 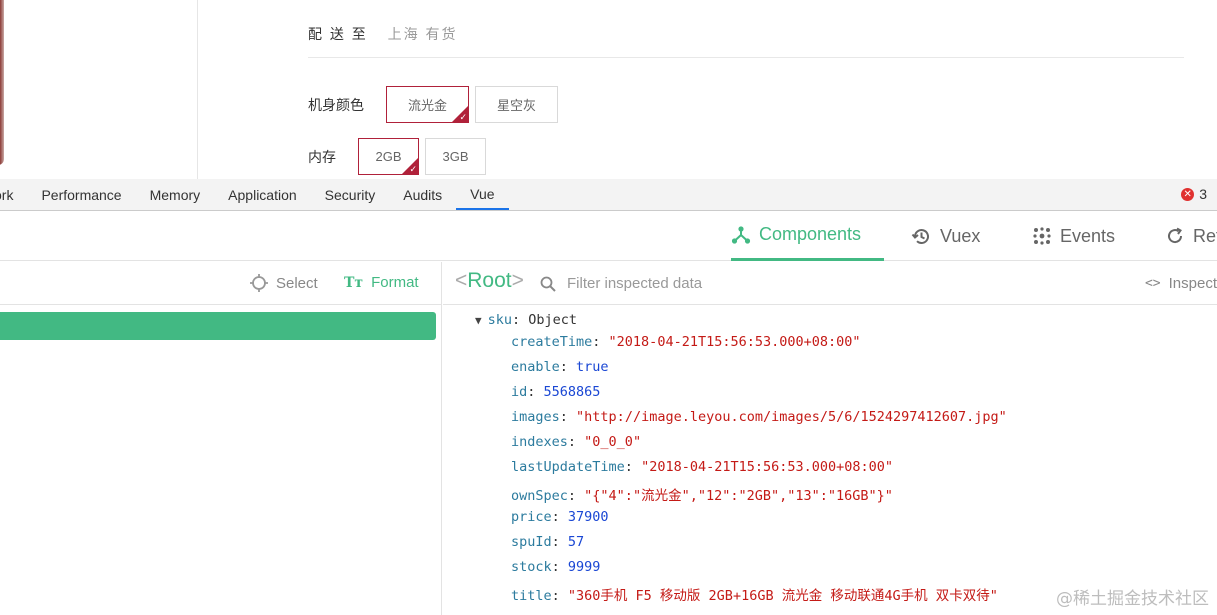 I want to click on memory-options-row: 内存 2GB ✓ 3GB, so click(x=400, y=156).